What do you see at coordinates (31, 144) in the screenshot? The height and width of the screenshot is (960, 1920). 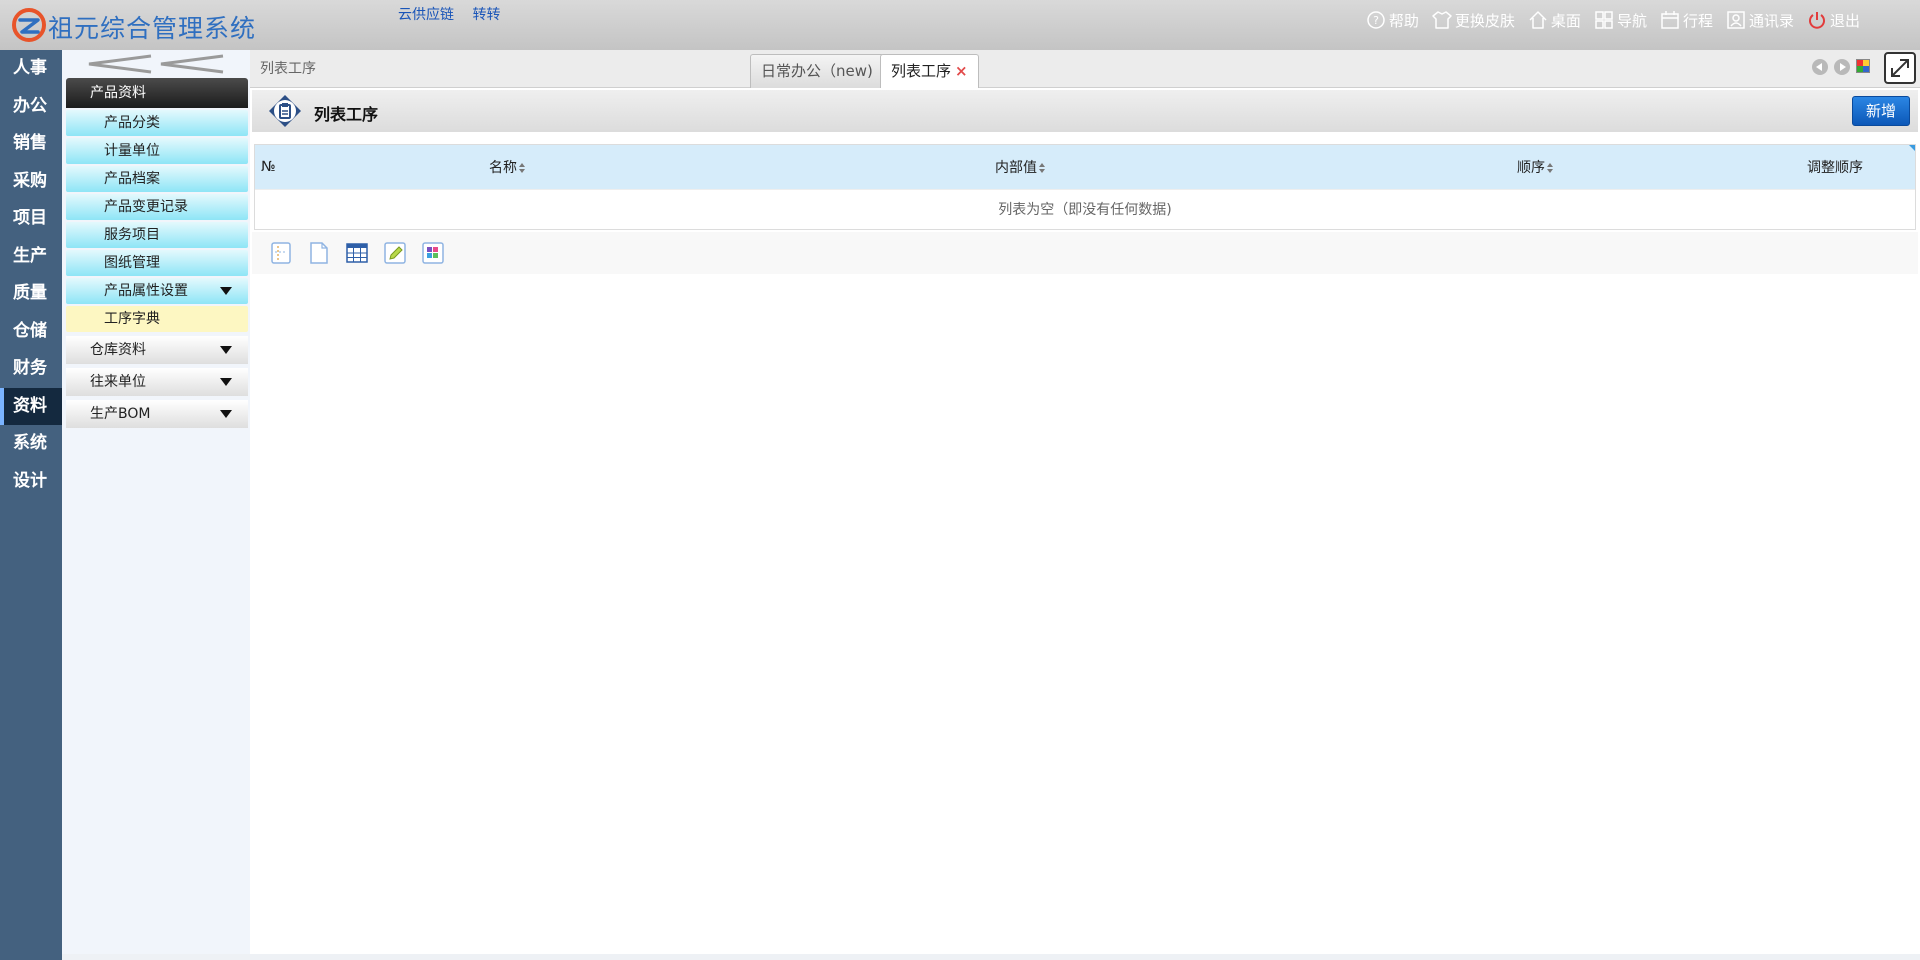 I see `nav-item-sales: 销售` at bounding box center [31, 144].